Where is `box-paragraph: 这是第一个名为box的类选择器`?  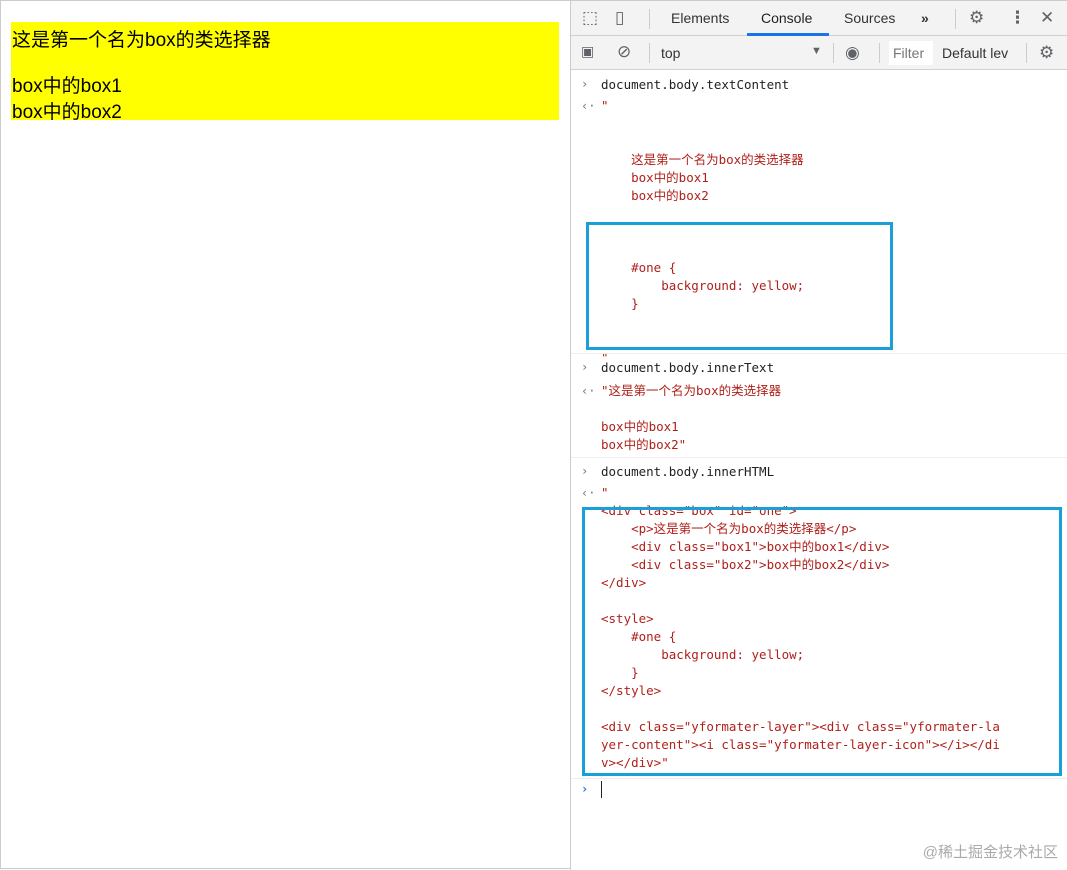
box-paragraph: 这是第一个名为box的类选择器 is located at coordinates (141, 40).